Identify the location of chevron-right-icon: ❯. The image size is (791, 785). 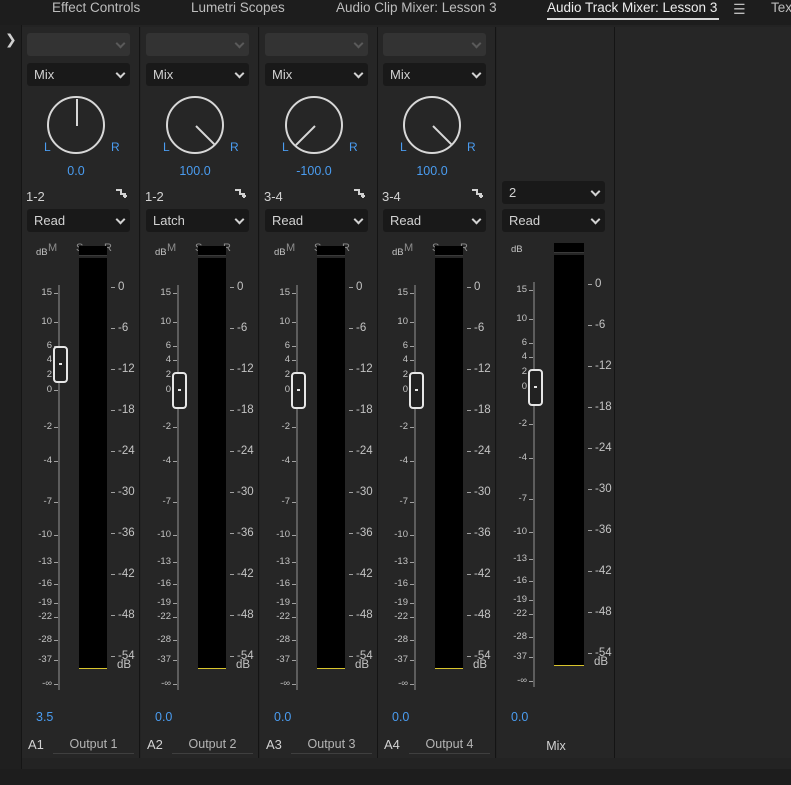
(11, 39).